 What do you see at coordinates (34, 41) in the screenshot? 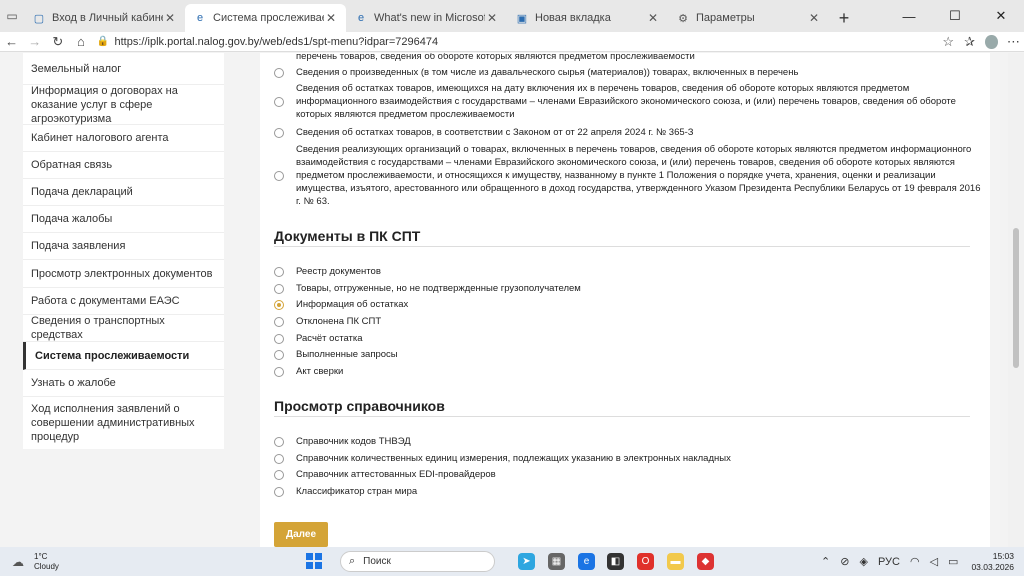
I see `forward-icon: →` at bounding box center [34, 41].